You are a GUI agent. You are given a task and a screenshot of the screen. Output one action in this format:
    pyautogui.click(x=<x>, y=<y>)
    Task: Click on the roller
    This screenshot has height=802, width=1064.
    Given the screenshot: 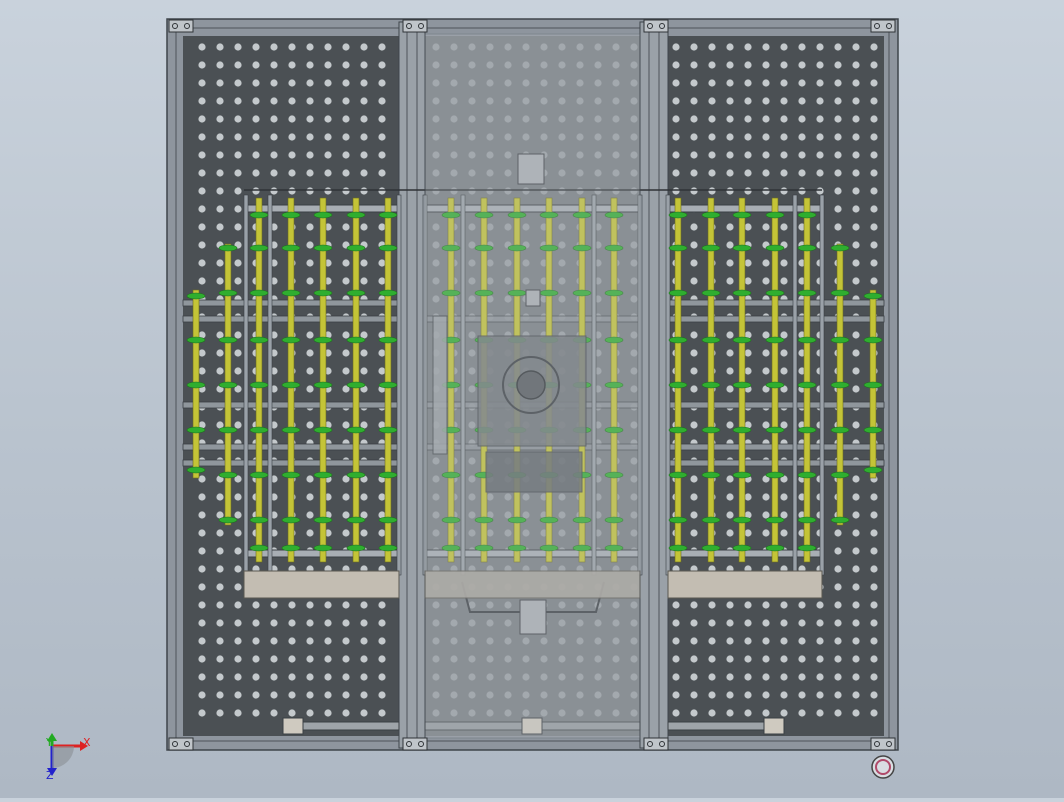 What is the action you would take?
    pyautogui.click(x=356, y=380)
    